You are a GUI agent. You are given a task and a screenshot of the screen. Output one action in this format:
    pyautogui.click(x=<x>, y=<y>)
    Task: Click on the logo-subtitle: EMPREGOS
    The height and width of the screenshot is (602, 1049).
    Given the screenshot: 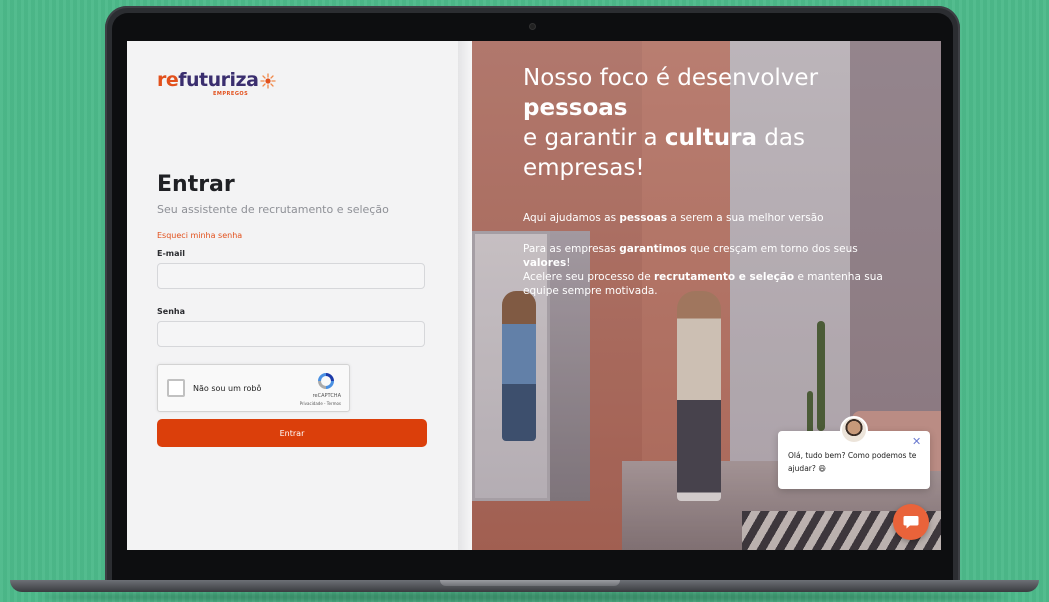 What is the action you would take?
    pyautogui.click(x=231, y=94)
    